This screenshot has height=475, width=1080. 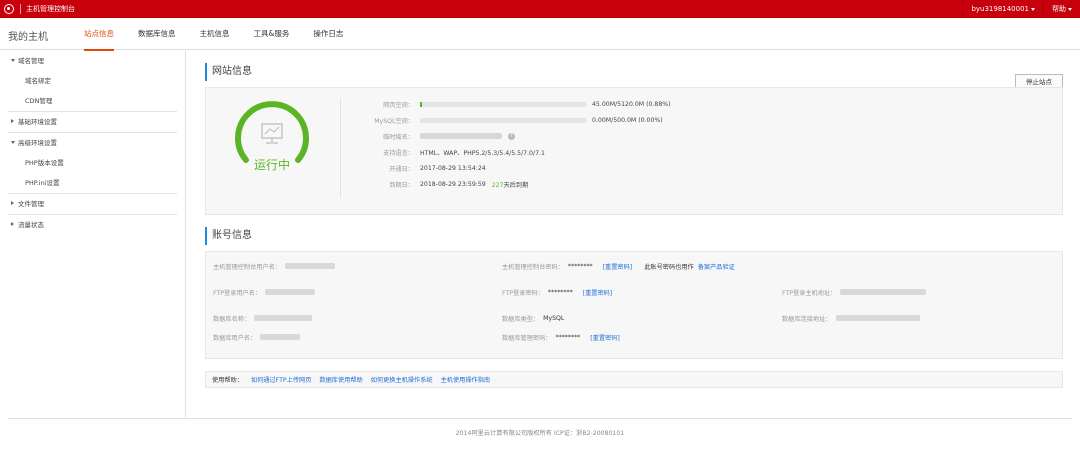 I want to click on redacted-ftp-user, so click(x=290, y=292).